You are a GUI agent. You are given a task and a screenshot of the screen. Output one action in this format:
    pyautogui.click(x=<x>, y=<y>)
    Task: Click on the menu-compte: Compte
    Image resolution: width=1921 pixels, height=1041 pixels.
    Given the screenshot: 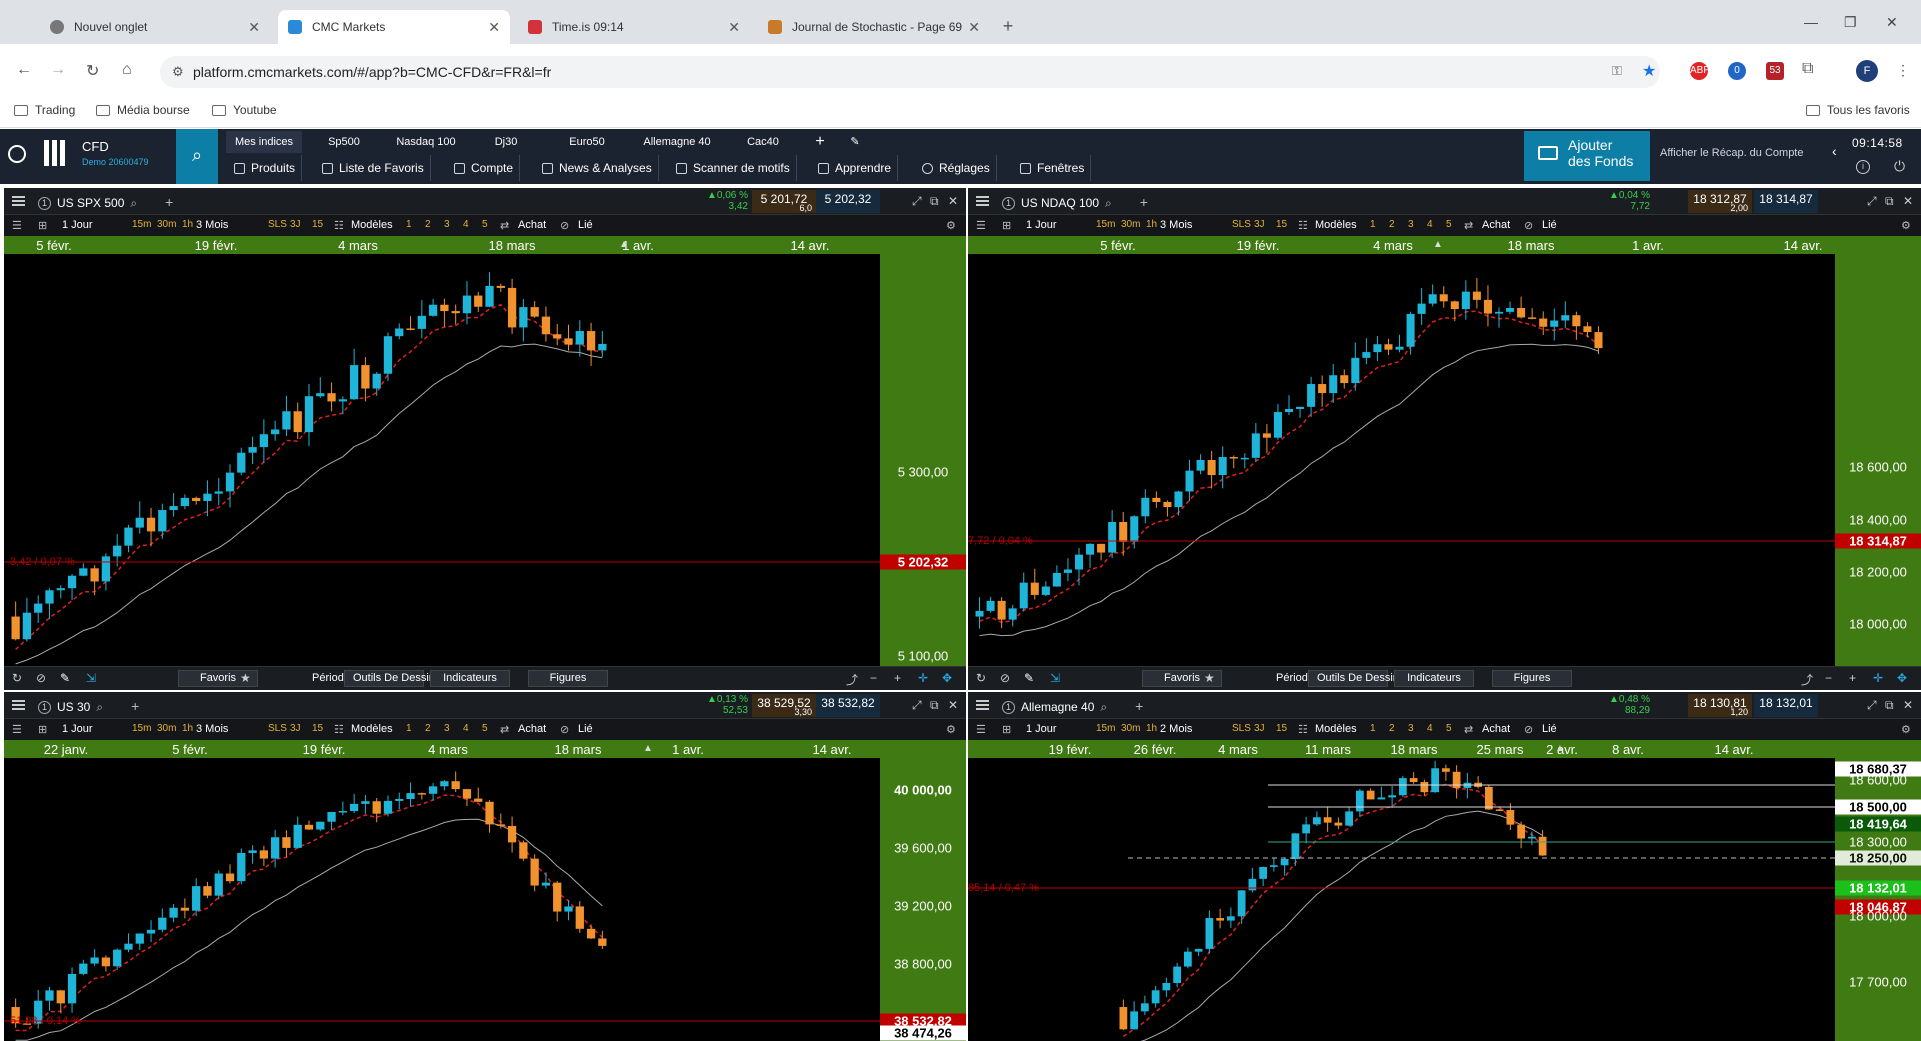 What is the action you would take?
    pyautogui.click(x=484, y=168)
    